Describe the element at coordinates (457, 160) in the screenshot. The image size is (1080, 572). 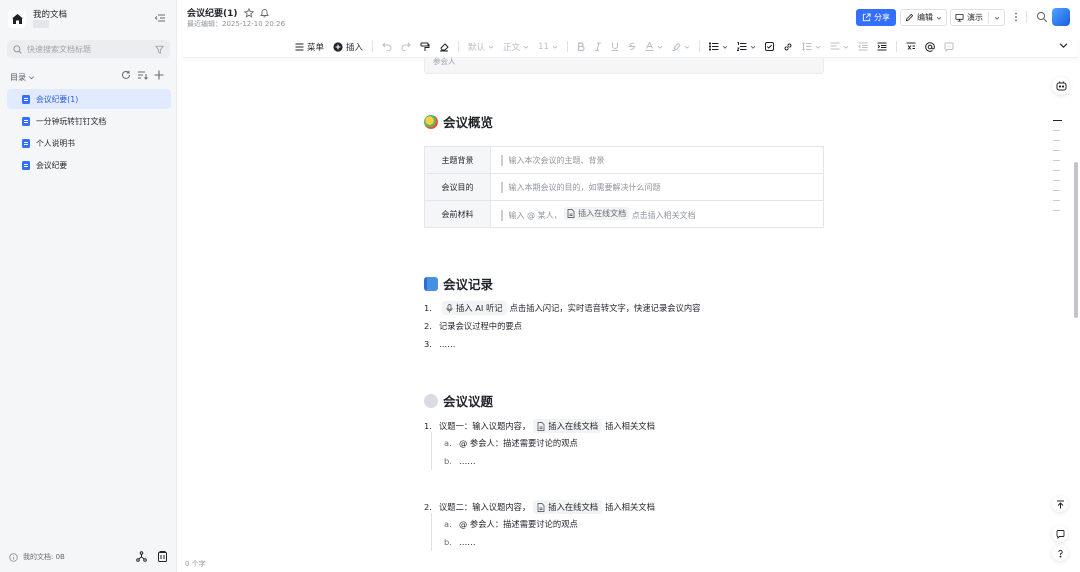
I see `table-key-cell: 主题背景` at that location.